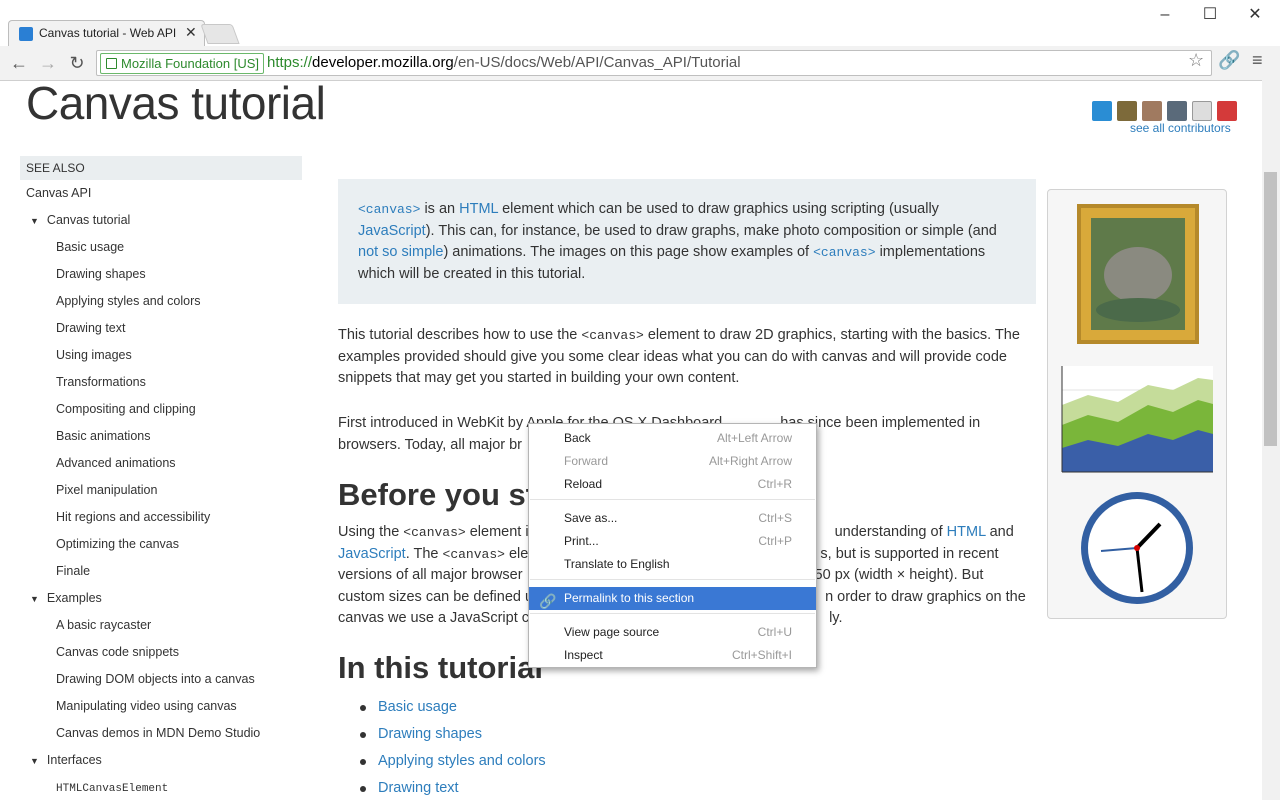 This screenshot has width=1280, height=803. I want to click on browser-tab: Canvas tutorial - Web API ✕, so click(106, 33).